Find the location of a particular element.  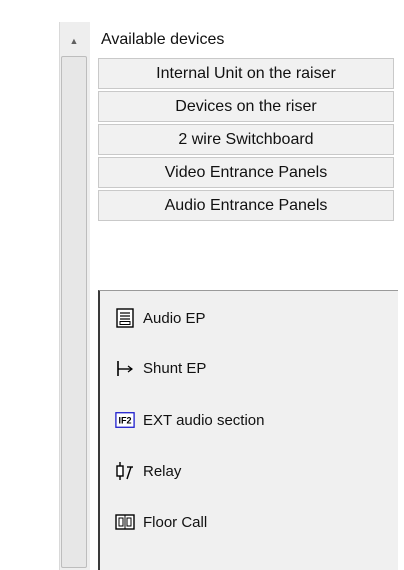

device-item-floor-call: Floor Call is located at coordinates (161, 522).